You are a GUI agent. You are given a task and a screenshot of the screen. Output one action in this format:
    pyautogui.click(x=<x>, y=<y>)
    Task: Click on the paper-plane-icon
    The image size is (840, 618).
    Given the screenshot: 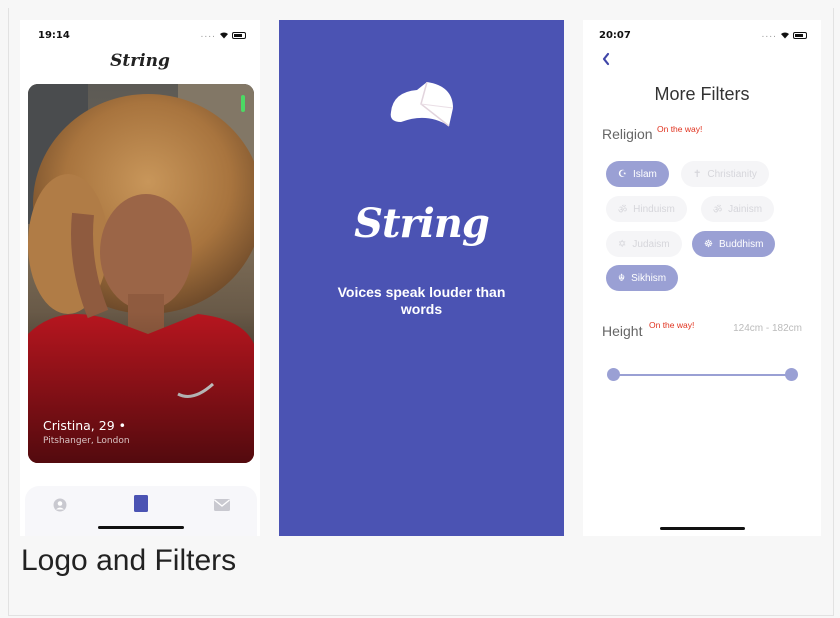 What is the action you would take?
    pyautogui.click(x=422, y=104)
    